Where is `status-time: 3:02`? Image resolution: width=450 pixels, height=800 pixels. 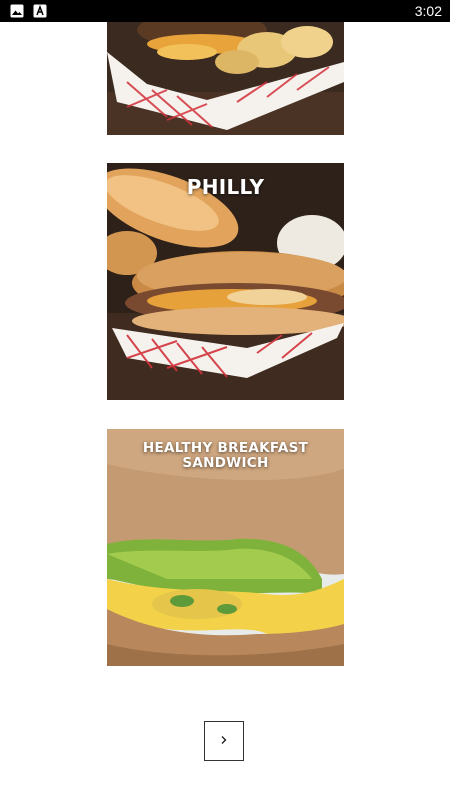 status-time: 3:02 is located at coordinates (428, 11).